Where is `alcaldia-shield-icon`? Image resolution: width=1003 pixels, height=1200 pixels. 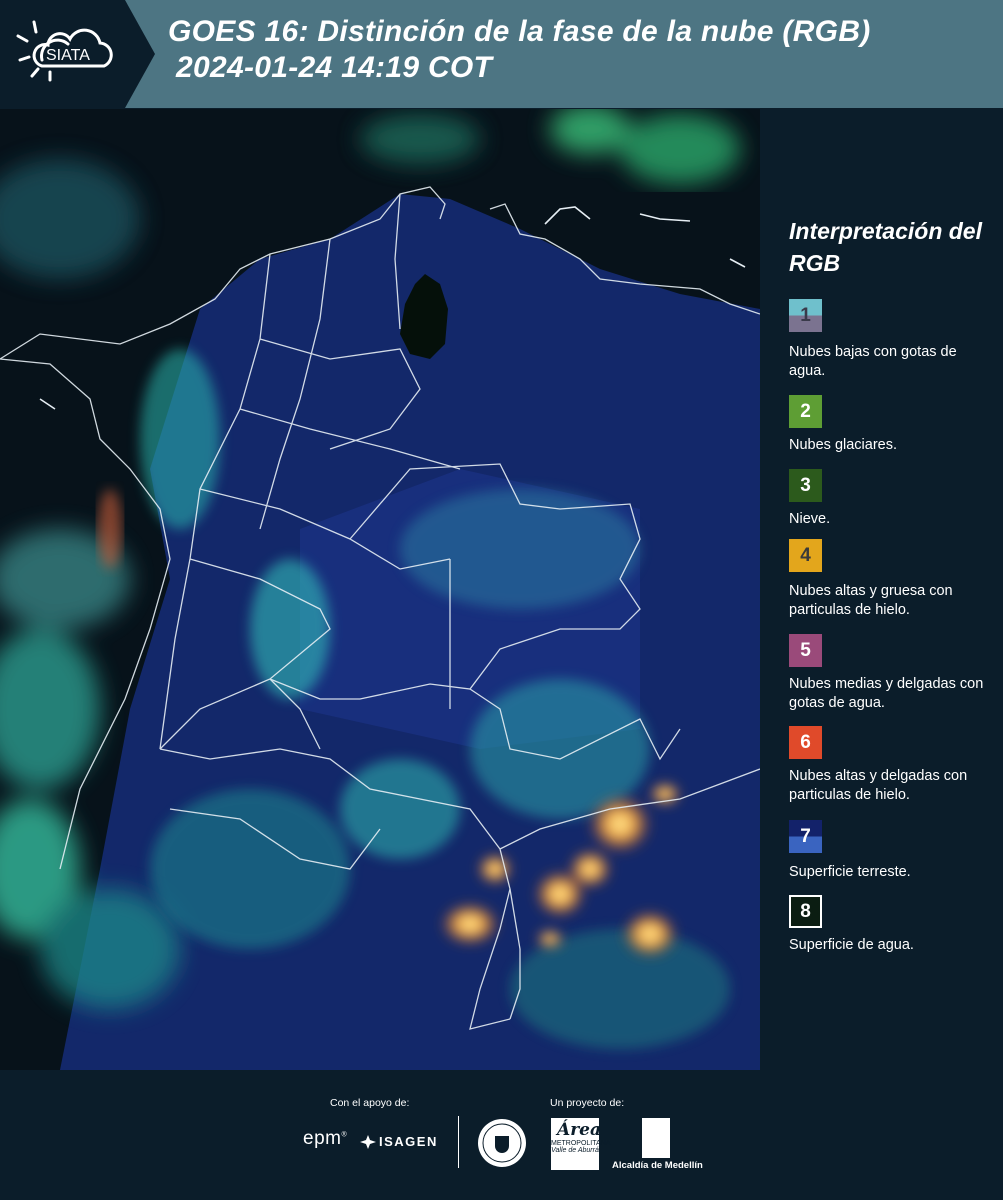
alcaldia-shield-icon is located at coordinates (656, 1138).